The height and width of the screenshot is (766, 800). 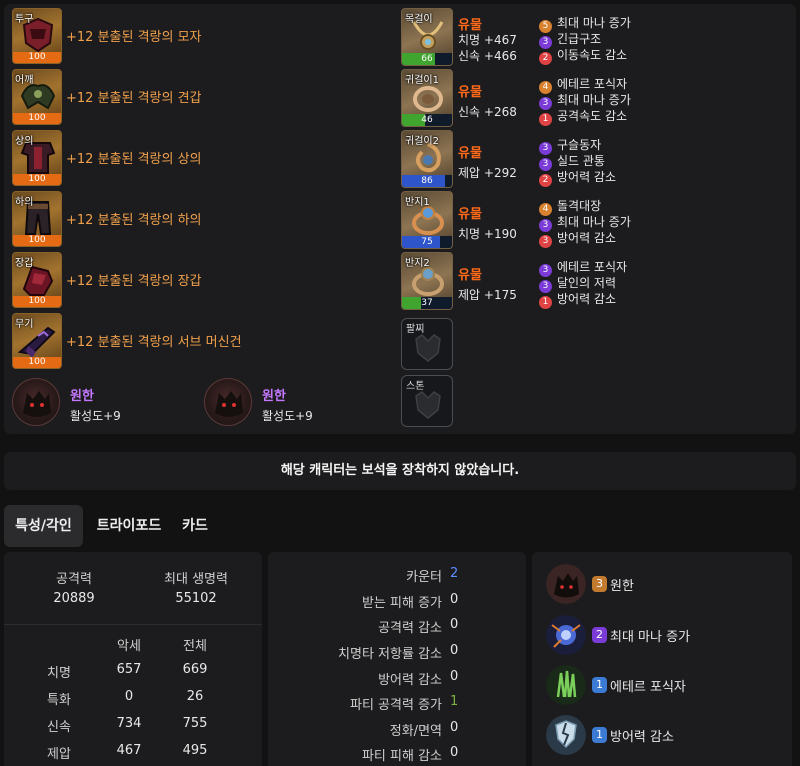 What do you see at coordinates (487, 234) in the screenshot?
I see `accessory-stat: 치명 +190` at bounding box center [487, 234].